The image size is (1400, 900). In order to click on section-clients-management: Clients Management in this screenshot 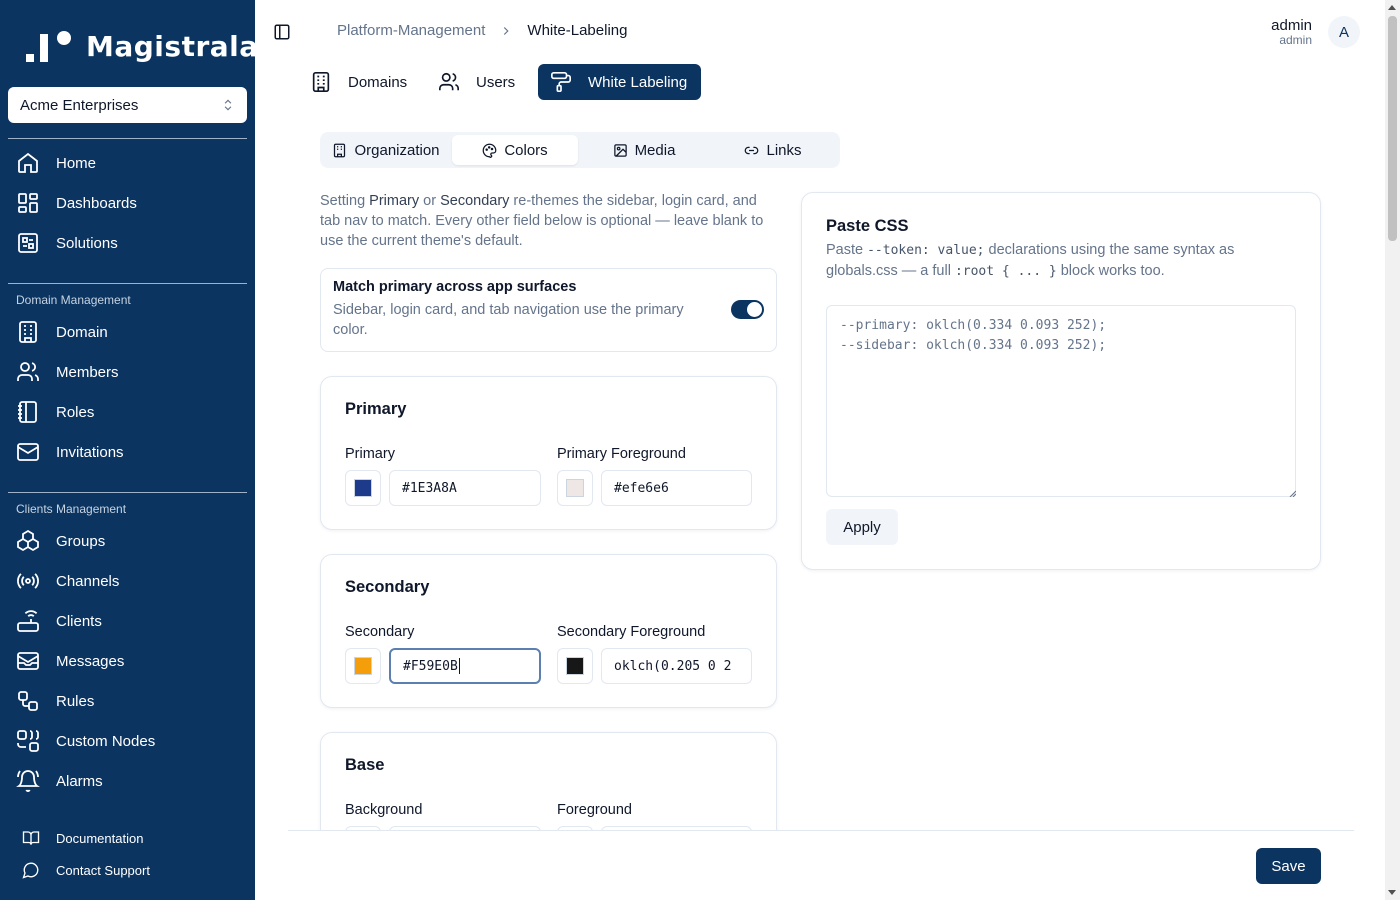, I will do `click(71, 509)`.